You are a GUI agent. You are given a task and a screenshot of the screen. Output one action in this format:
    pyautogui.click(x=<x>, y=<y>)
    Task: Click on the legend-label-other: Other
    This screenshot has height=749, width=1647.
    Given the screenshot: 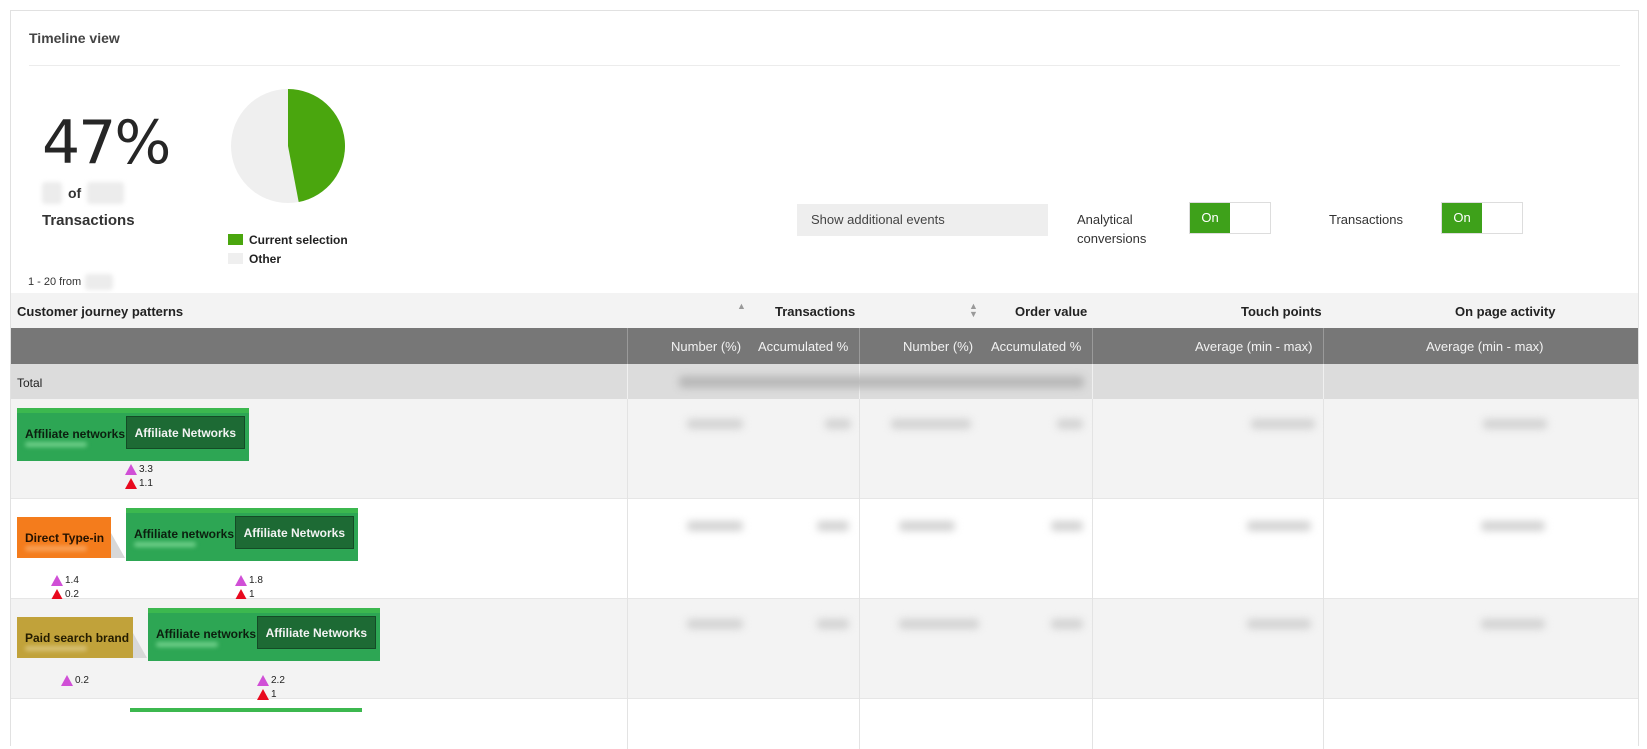 What is the action you would take?
    pyautogui.click(x=265, y=258)
    